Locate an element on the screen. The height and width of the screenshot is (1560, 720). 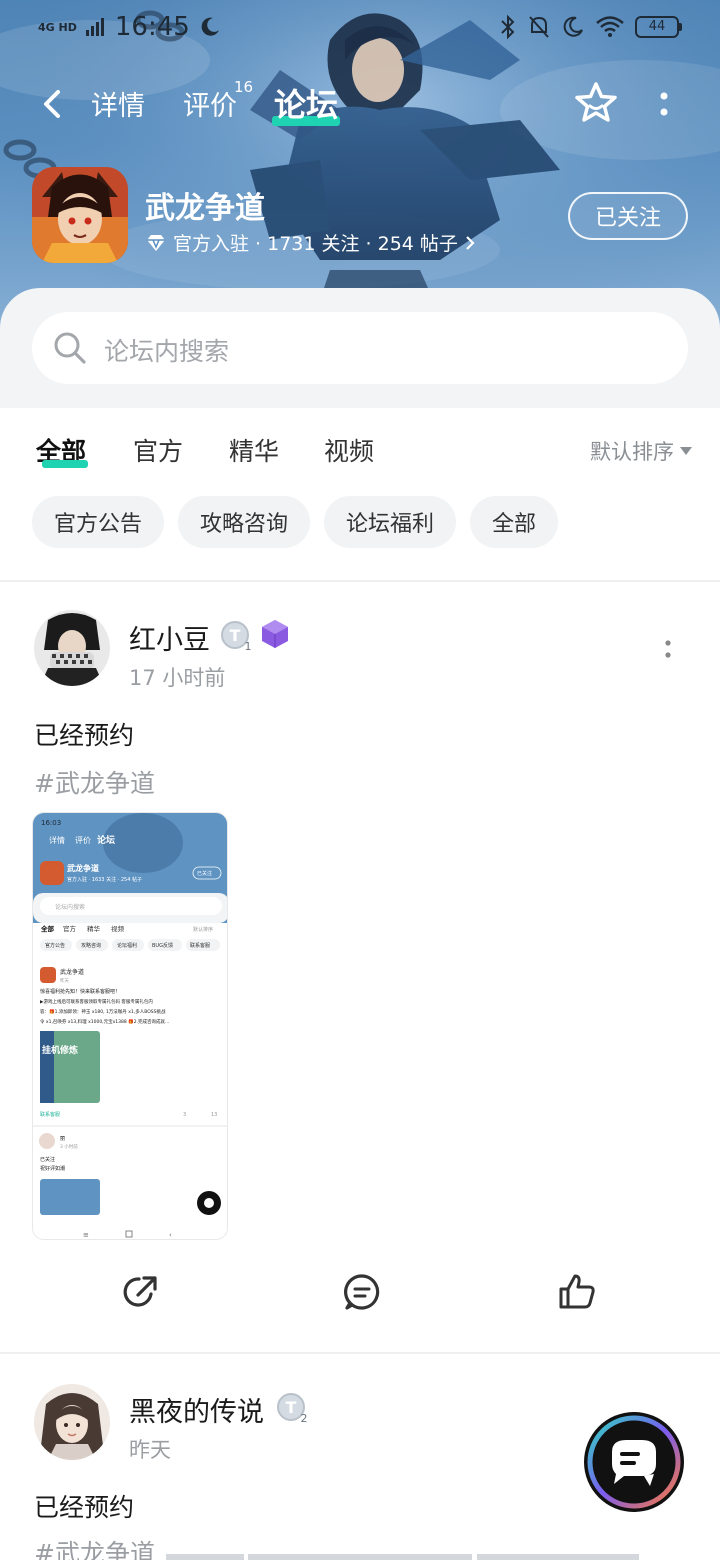
svg-text: 评价 is located at coordinates (83, 840).